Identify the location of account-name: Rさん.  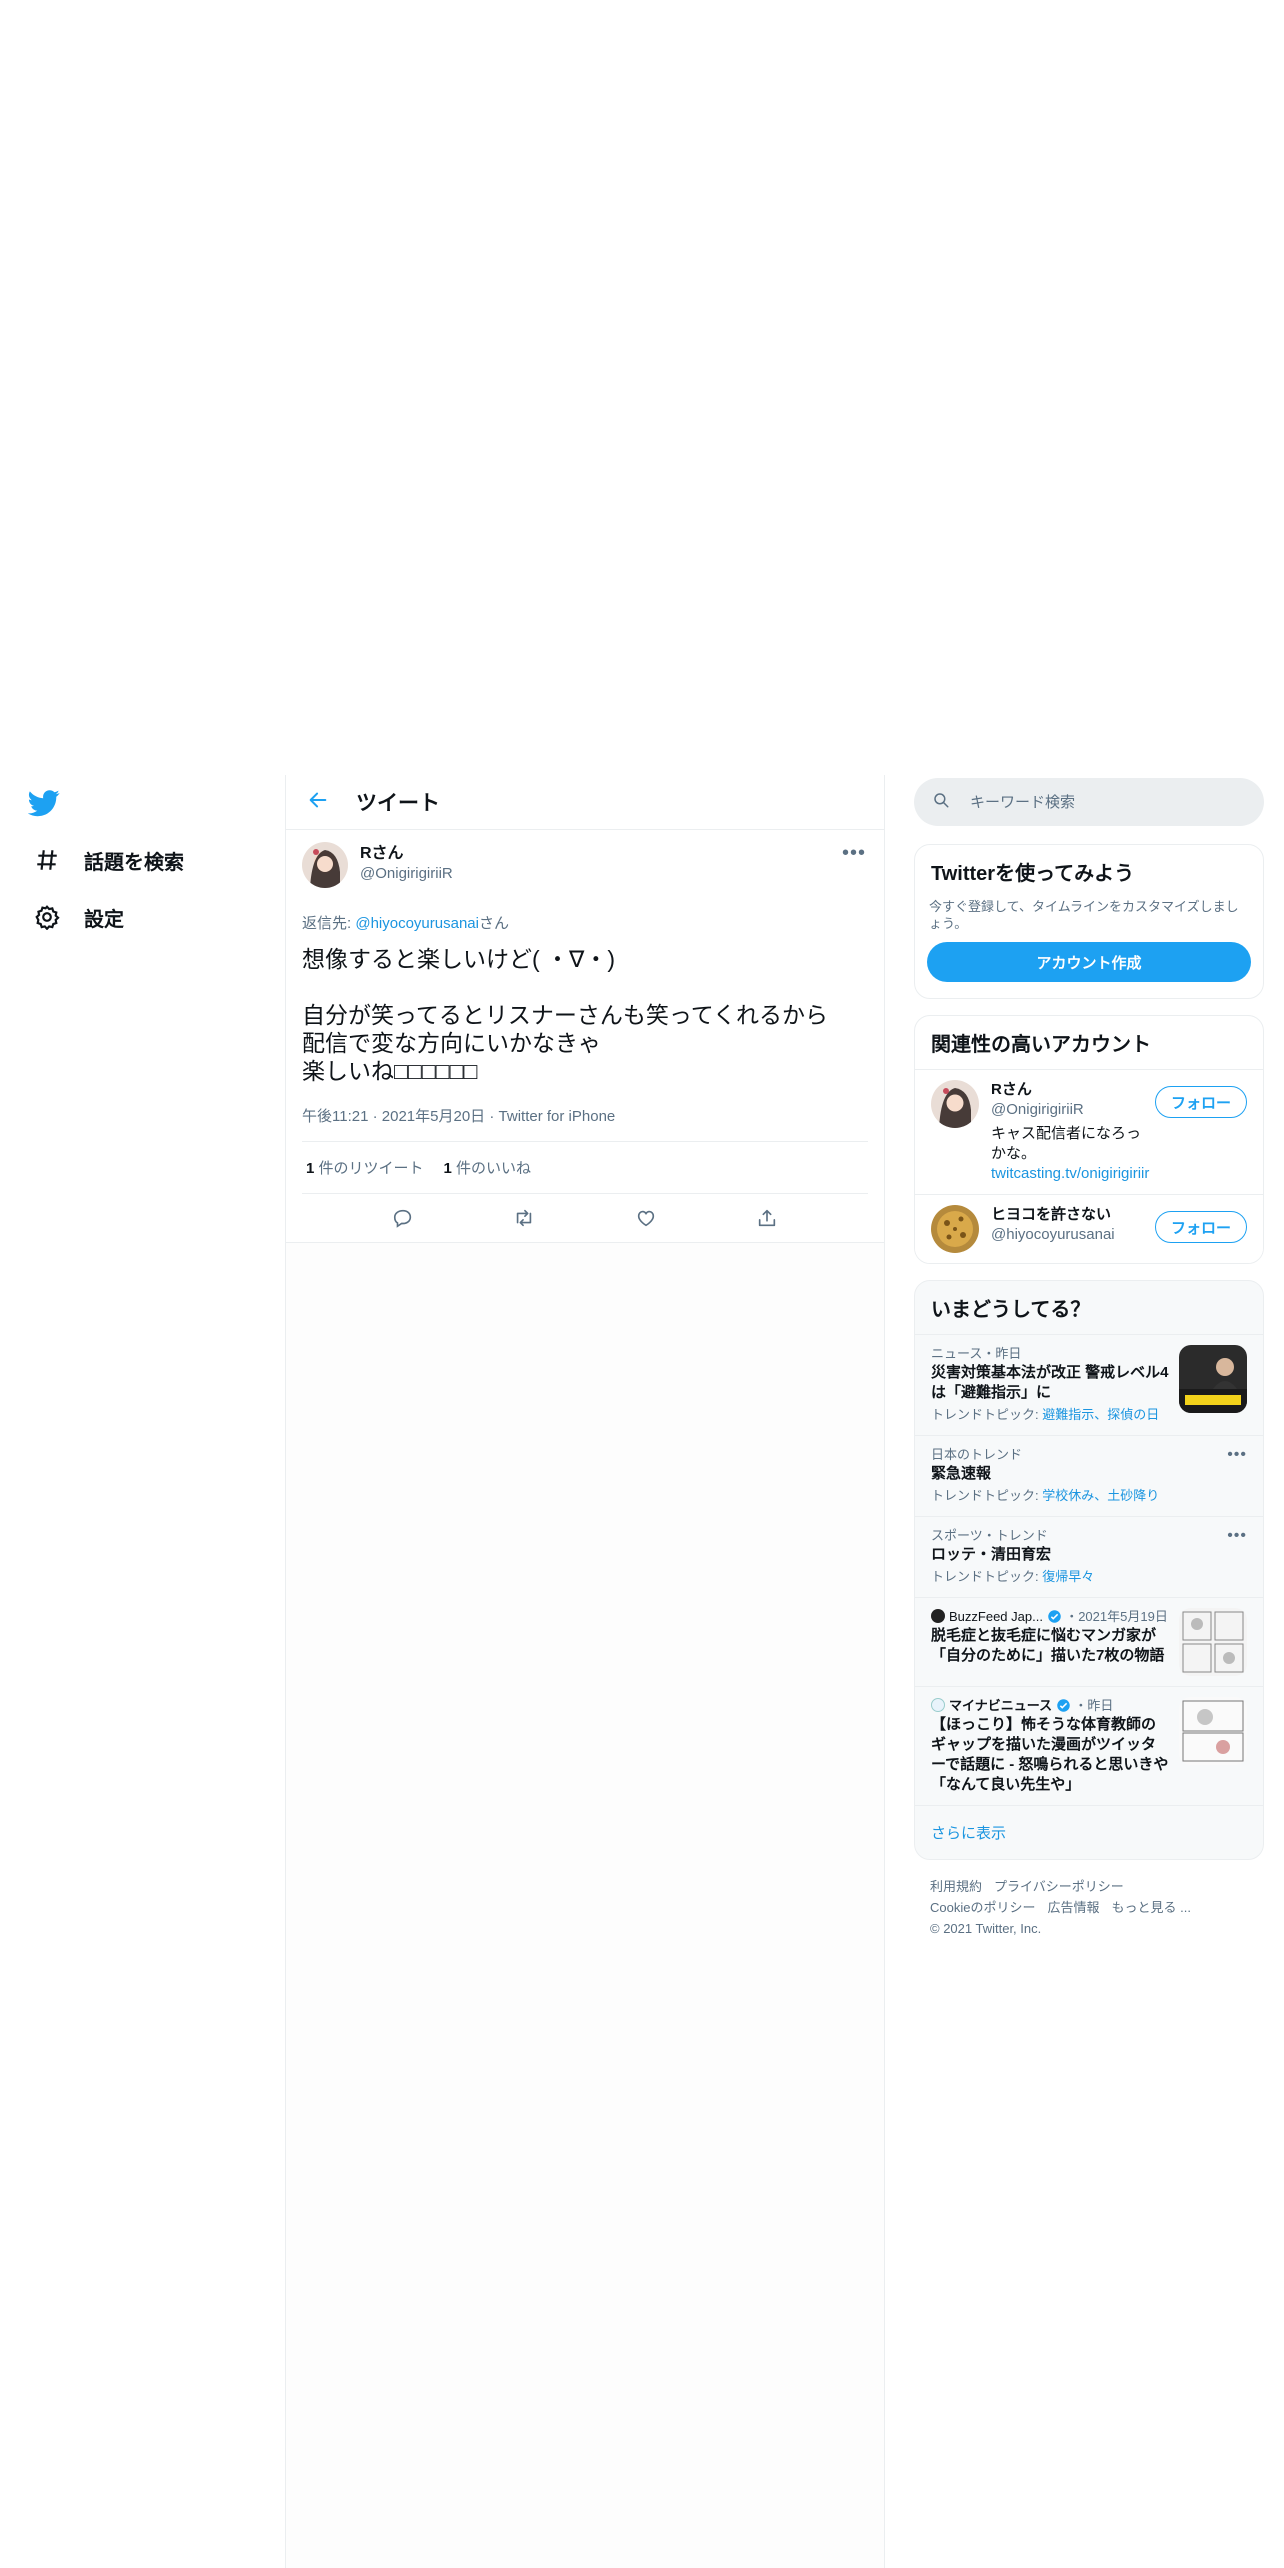
(1011, 1089).